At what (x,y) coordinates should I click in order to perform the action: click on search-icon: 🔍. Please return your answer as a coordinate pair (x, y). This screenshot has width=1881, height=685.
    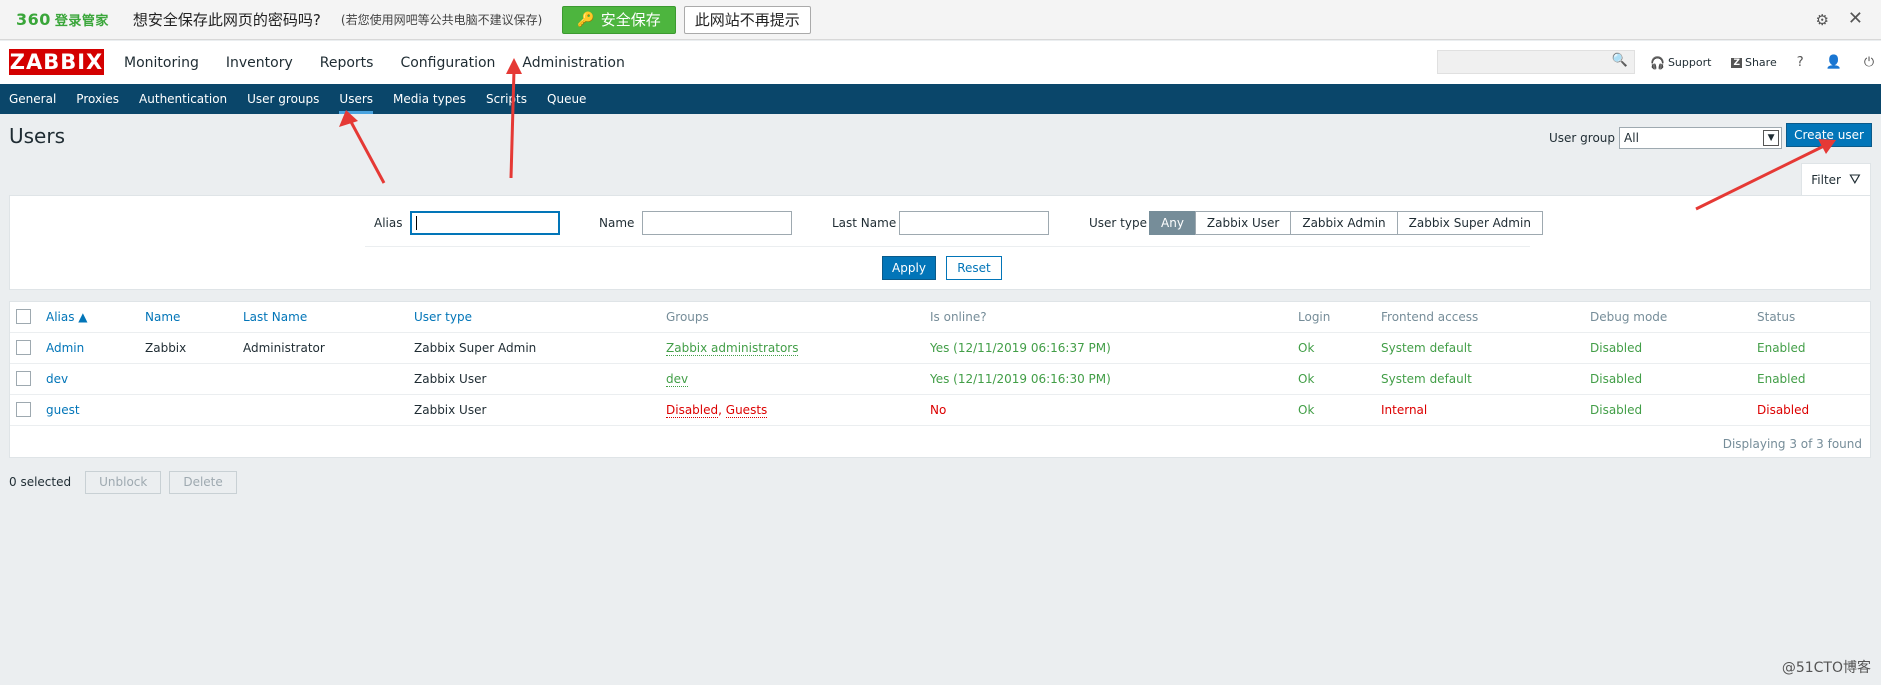
    Looking at the image, I should click on (1620, 60).